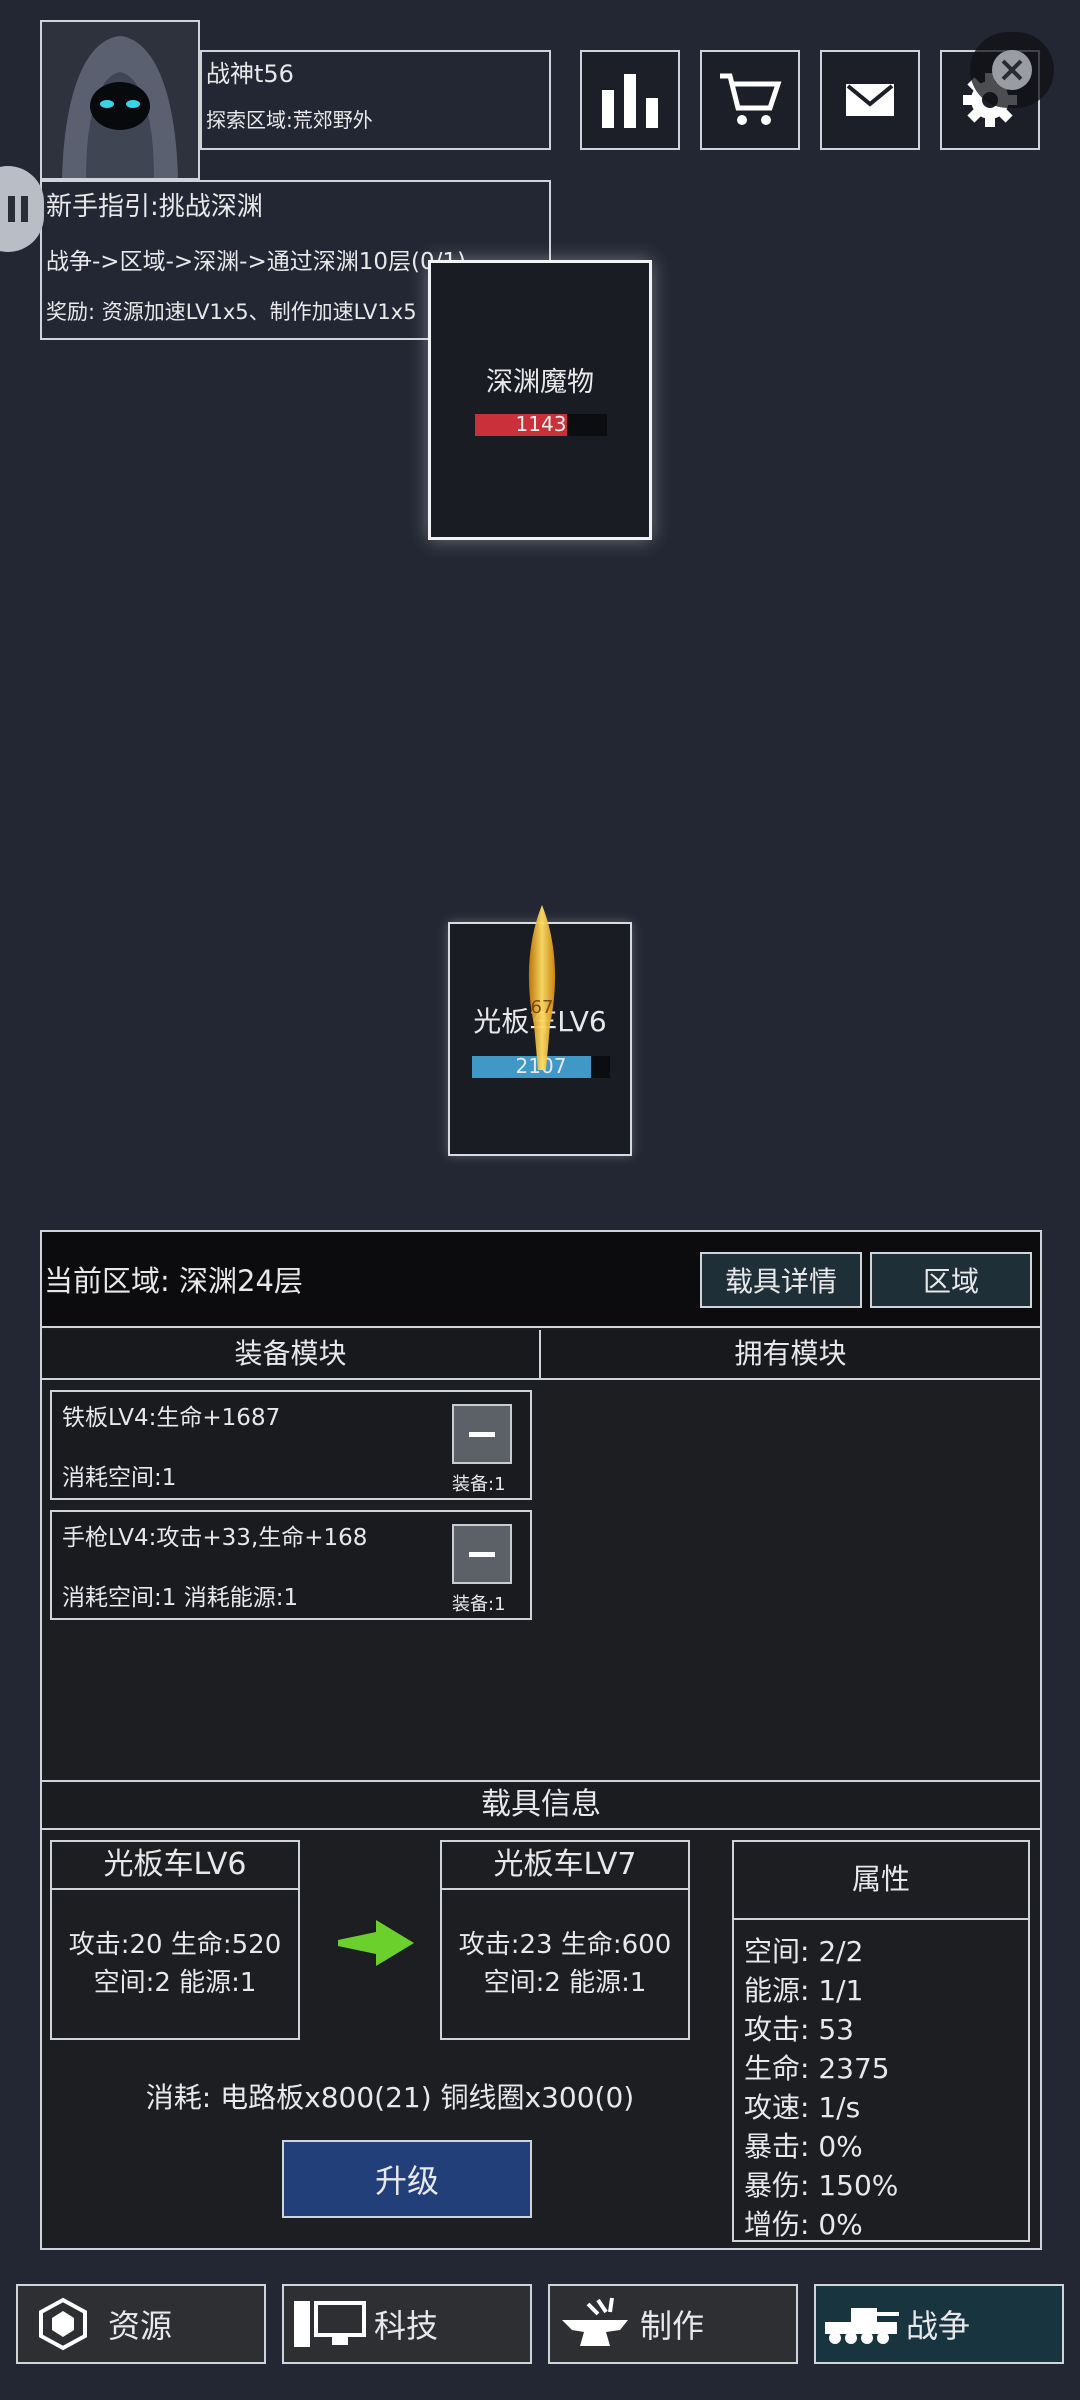 This screenshot has width=1080, height=2400. I want to click on computer-icon, so click(330, 2324).